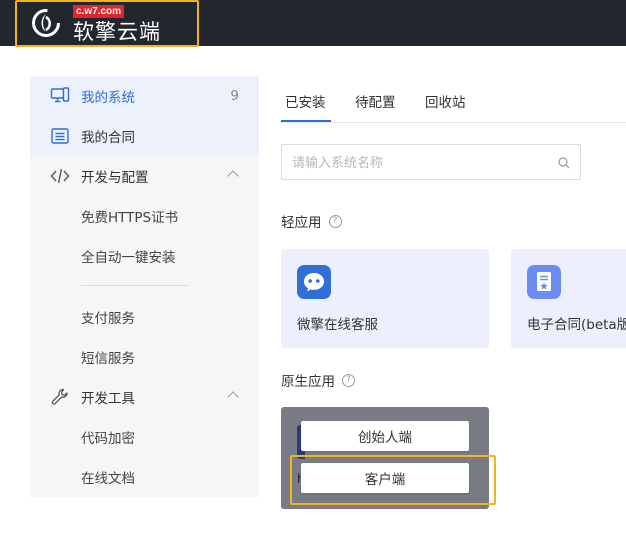 This screenshot has width=626, height=537. I want to click on logo-icon, so click(46, 23).